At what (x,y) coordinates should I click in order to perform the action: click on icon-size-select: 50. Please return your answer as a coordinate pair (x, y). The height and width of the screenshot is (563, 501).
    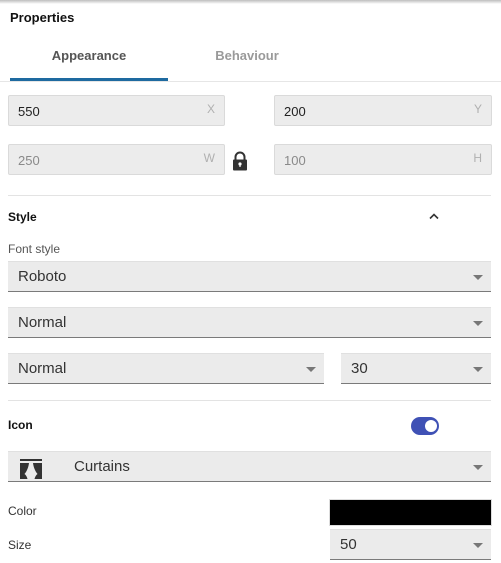
    Looking at the image, I should click on (410, 544).